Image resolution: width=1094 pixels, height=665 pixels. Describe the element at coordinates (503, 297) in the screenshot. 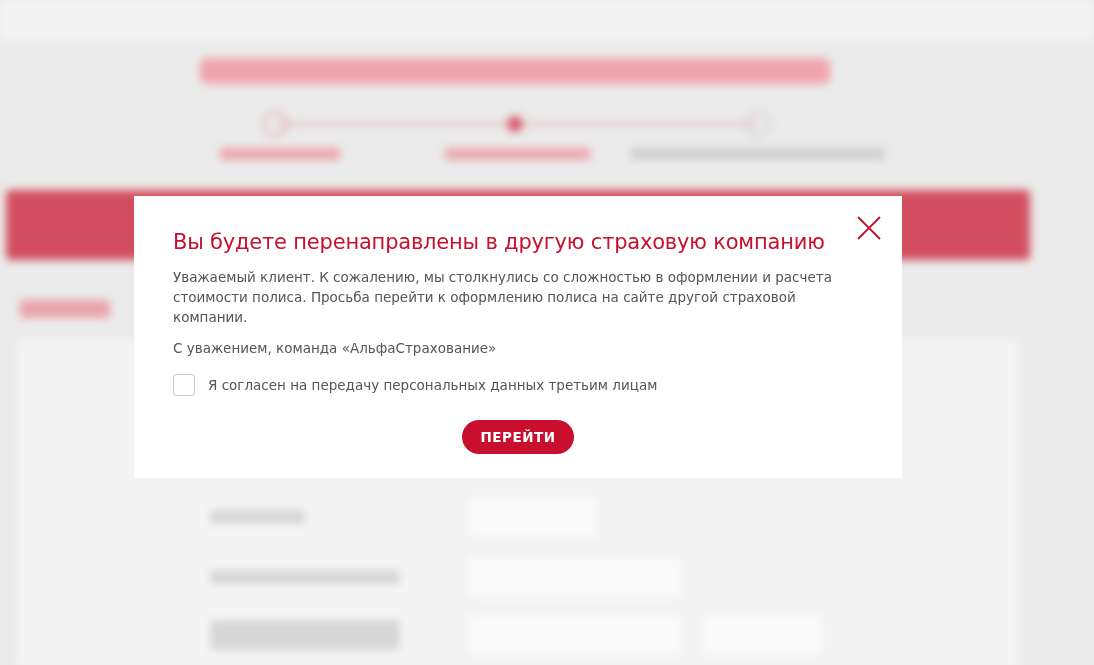

I see `message-text: Уважаемый клиент. К сожалению, мы столкнулись со сложностью в оформлении и расчета стоимости полиса. Просьба перейти к оформлению полиса на сайте другой страховой компании.` at that location.